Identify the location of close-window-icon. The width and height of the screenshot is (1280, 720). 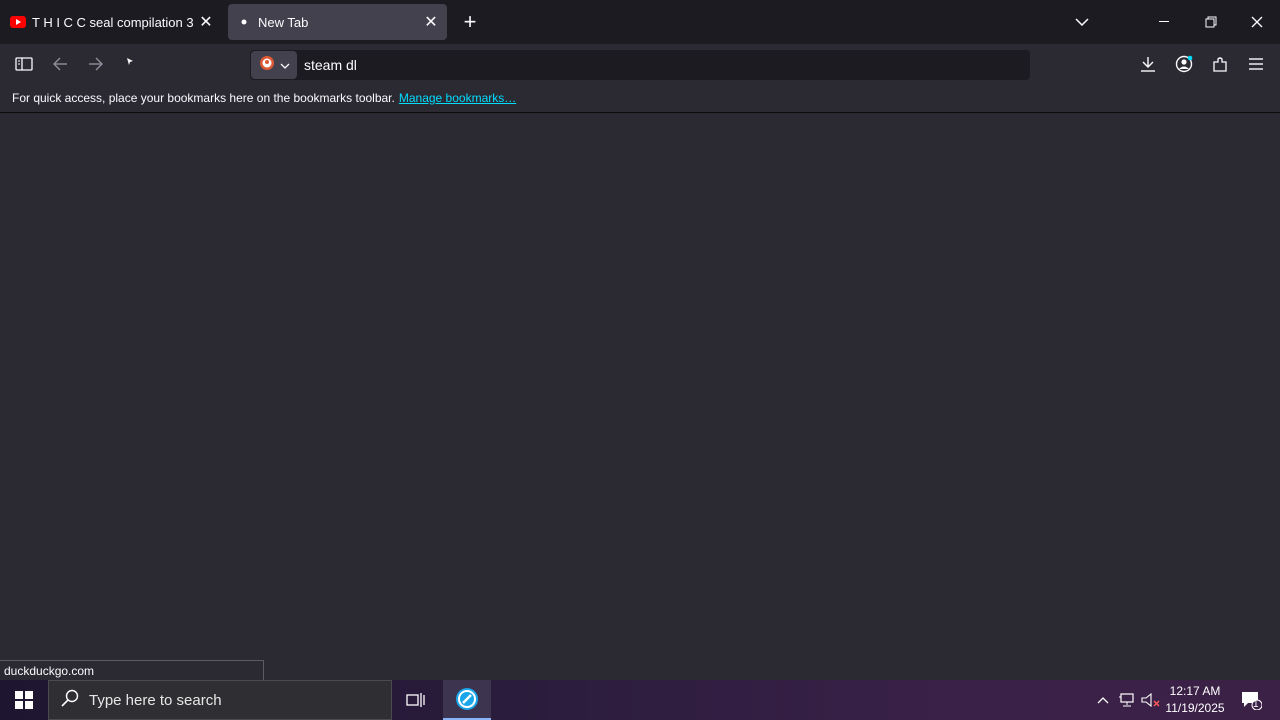
(1257, 22).